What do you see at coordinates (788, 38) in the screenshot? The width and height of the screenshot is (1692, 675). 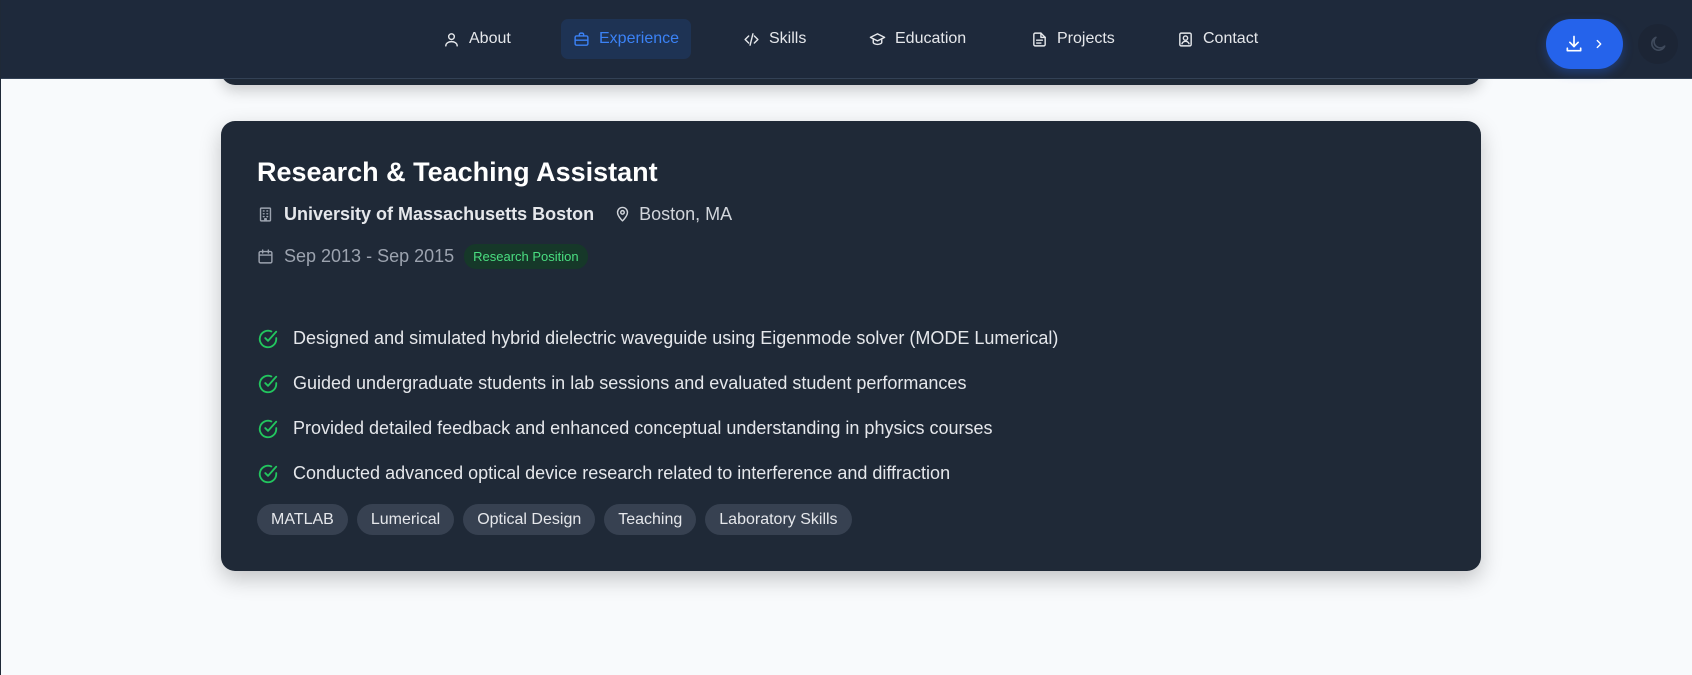 I see `nav-item-label: Skills` at bounding box center [788, 38].